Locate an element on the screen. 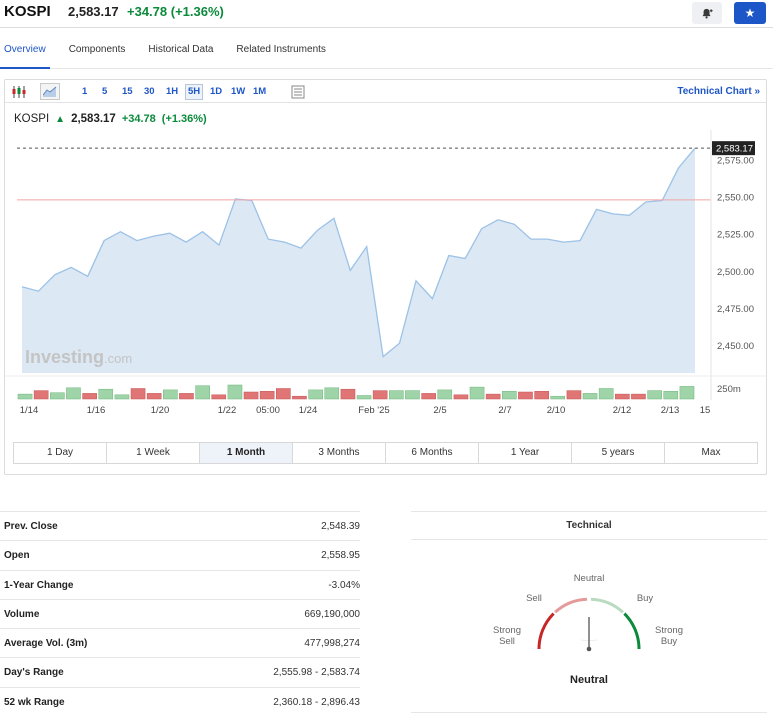 This screenshot has height=717, width=773. last-price-tag-label: 2,583.17 is located at coordinates (734, 149).